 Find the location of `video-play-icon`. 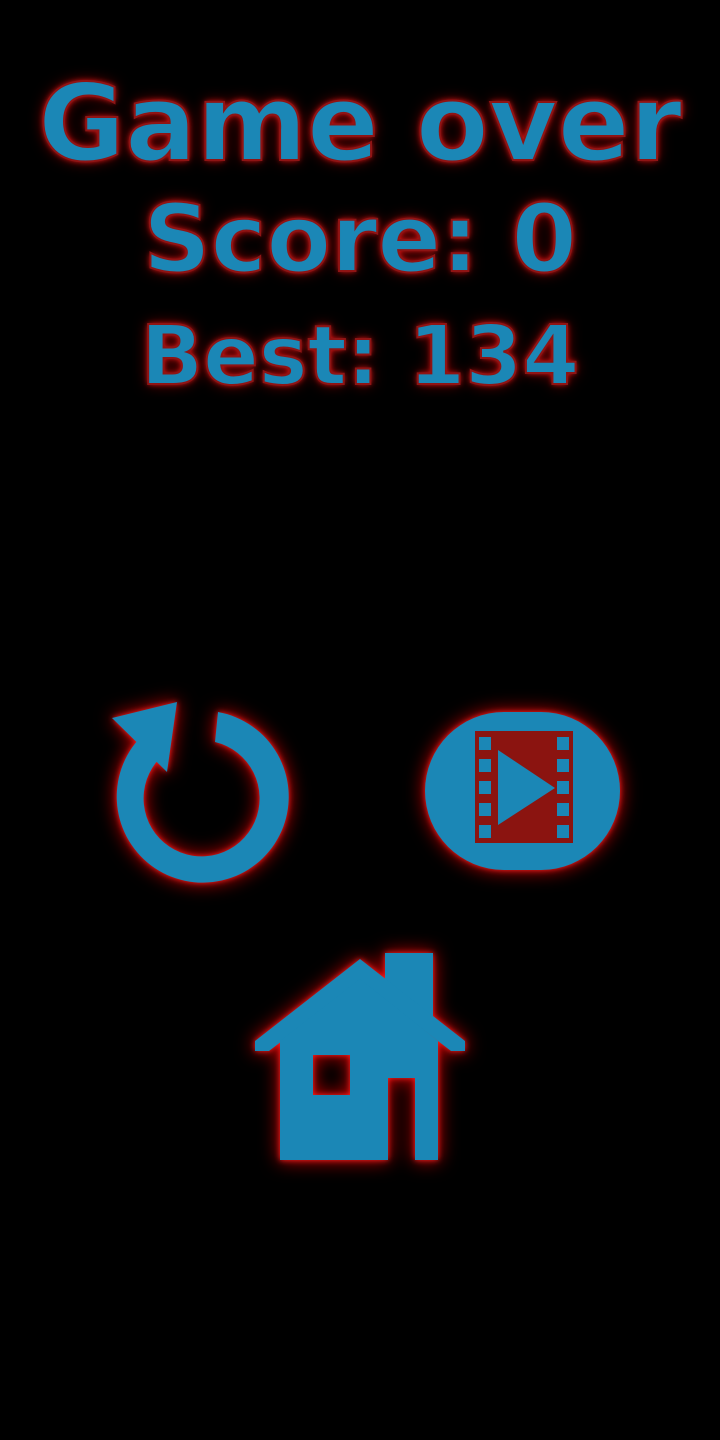

video-play-icon is located at coordinates (522, 791).